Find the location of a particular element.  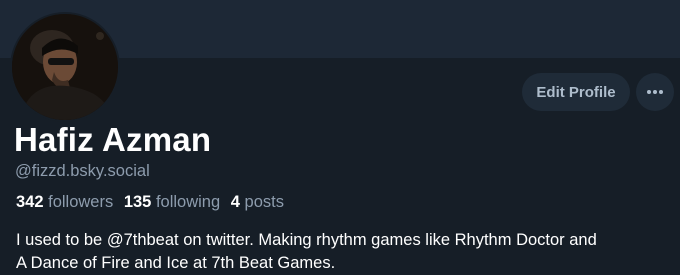

avatar-photo-icon is located at coordinates (65, 67).